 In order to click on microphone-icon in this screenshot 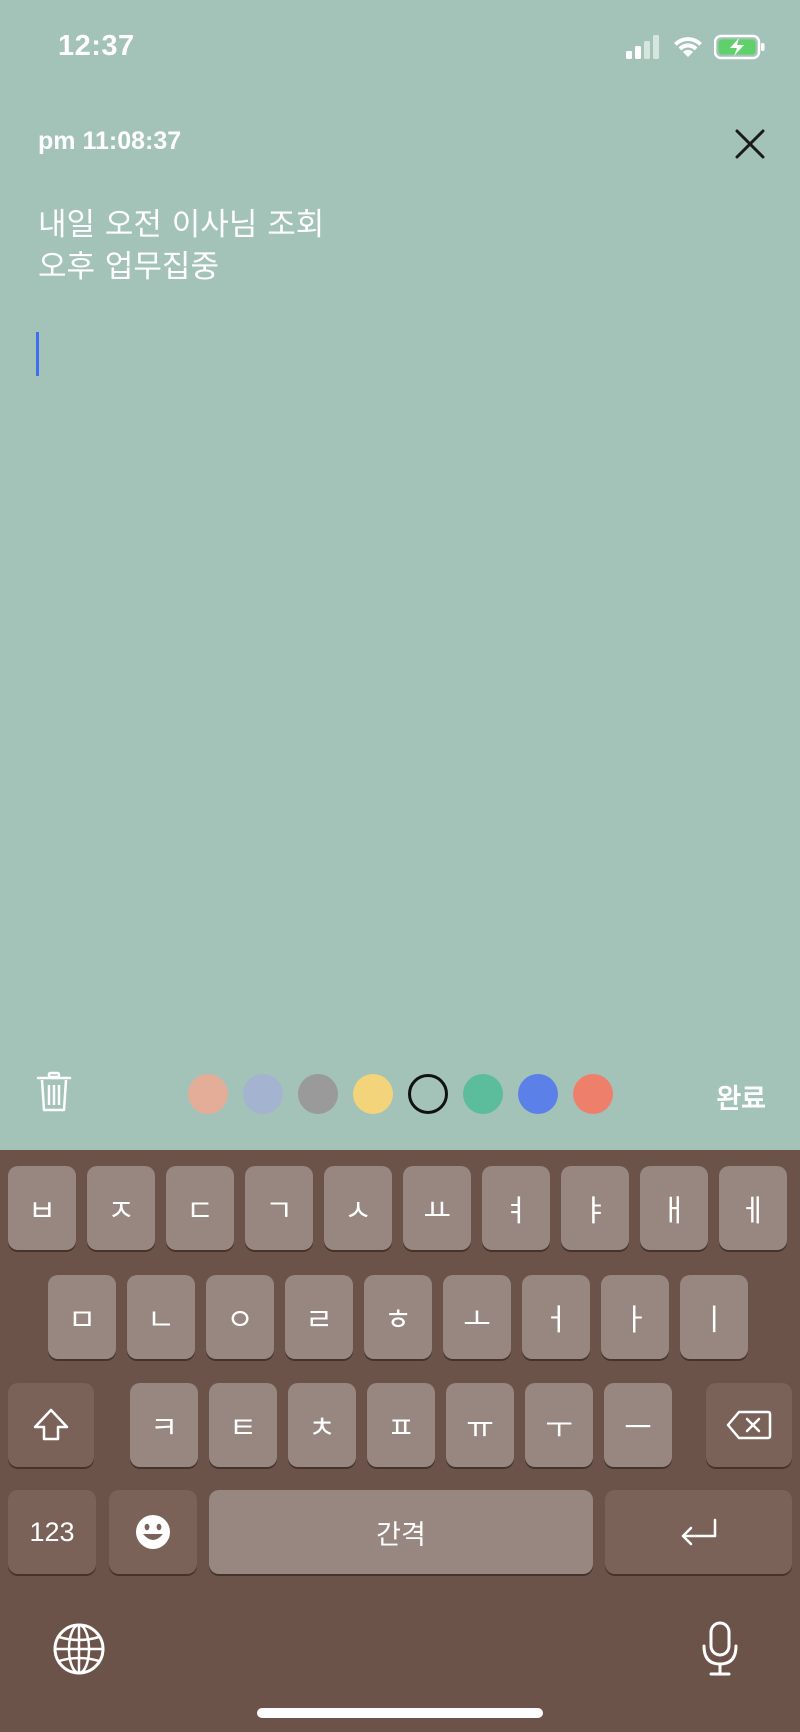, I will do `click(720, 1648)`.